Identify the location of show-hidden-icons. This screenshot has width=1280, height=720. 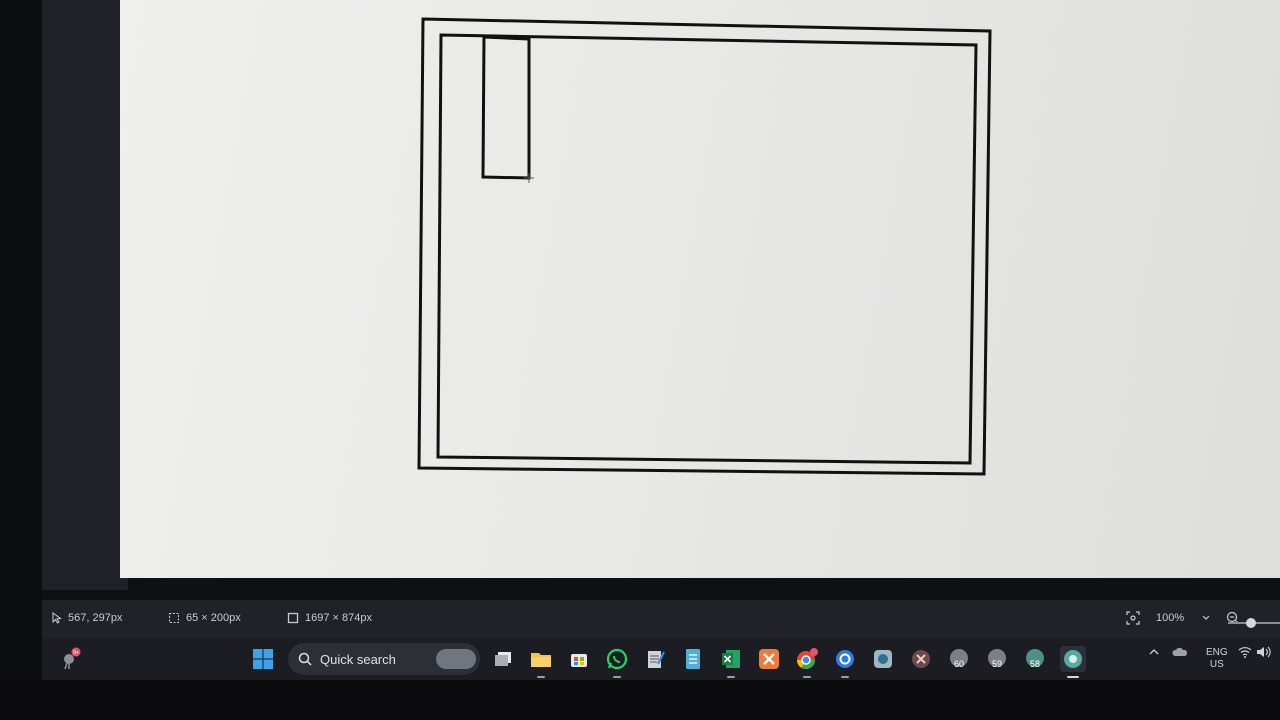
(1154, 653).